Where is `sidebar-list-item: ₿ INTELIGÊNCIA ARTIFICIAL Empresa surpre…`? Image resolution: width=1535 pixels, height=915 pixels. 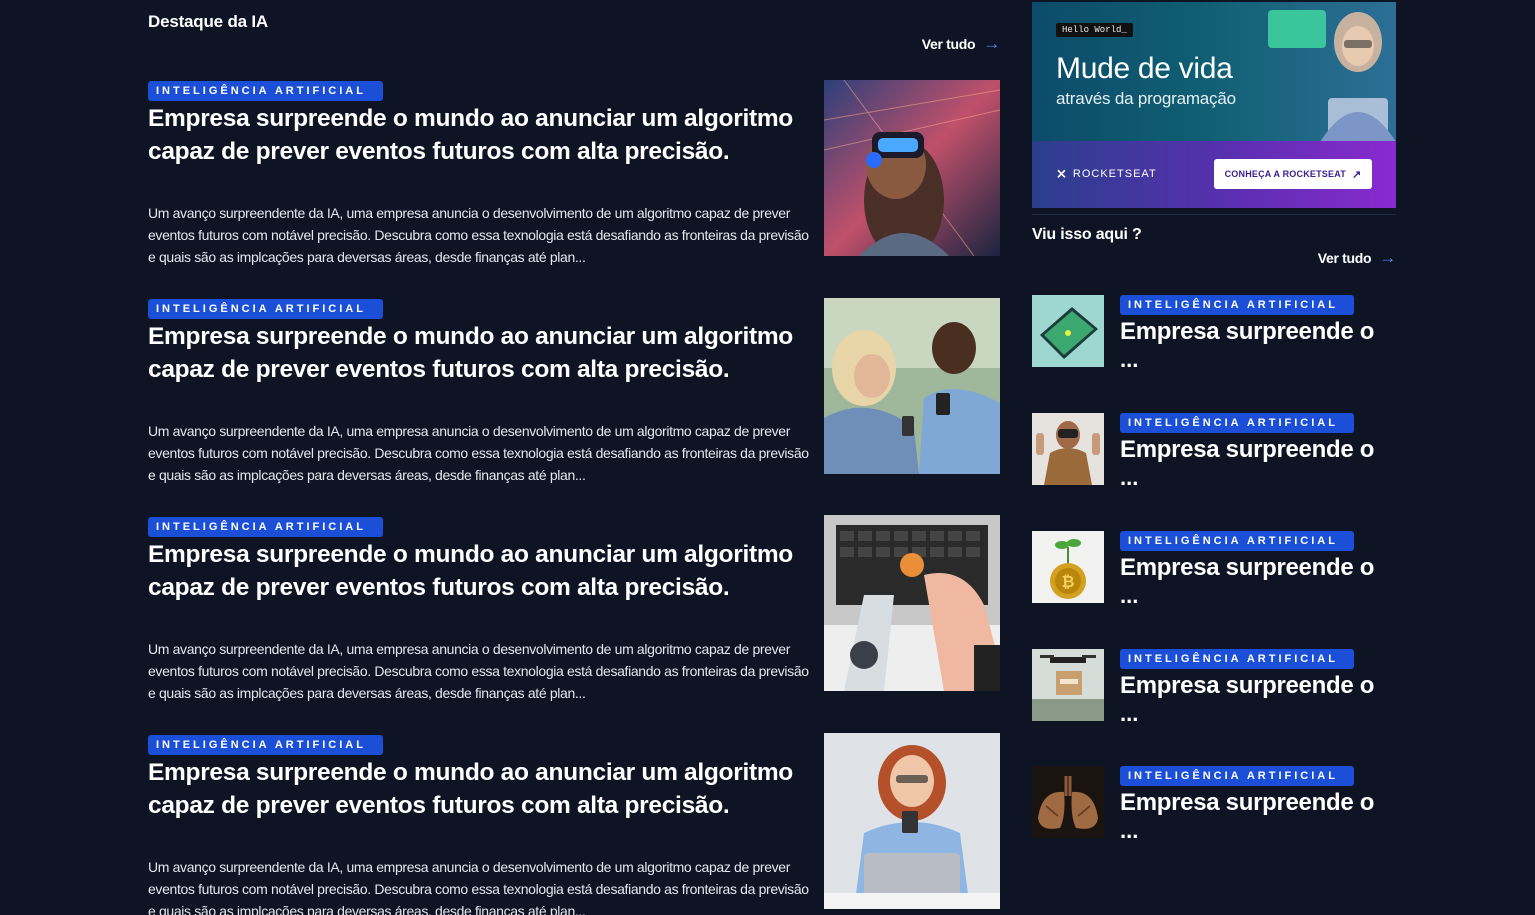 sidebar-list-item: ₿ INTELIGÊNCIA ARTIFICIAL Empresa surpre… is located at coordinates (1214, 571).